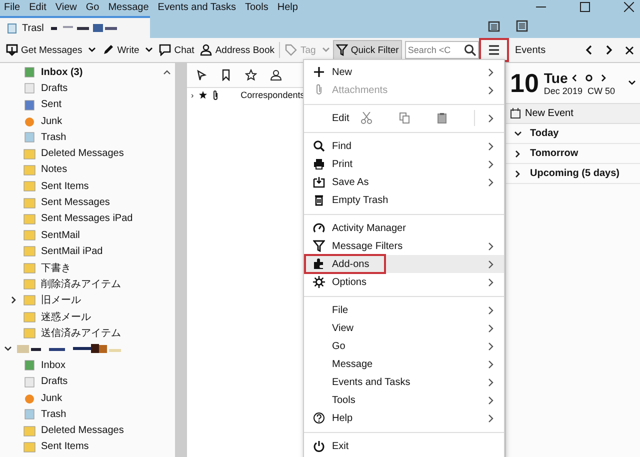 This screenshot has height=457, width=640. I want to click on menu-bar-item: Tools, so click(256, 7).